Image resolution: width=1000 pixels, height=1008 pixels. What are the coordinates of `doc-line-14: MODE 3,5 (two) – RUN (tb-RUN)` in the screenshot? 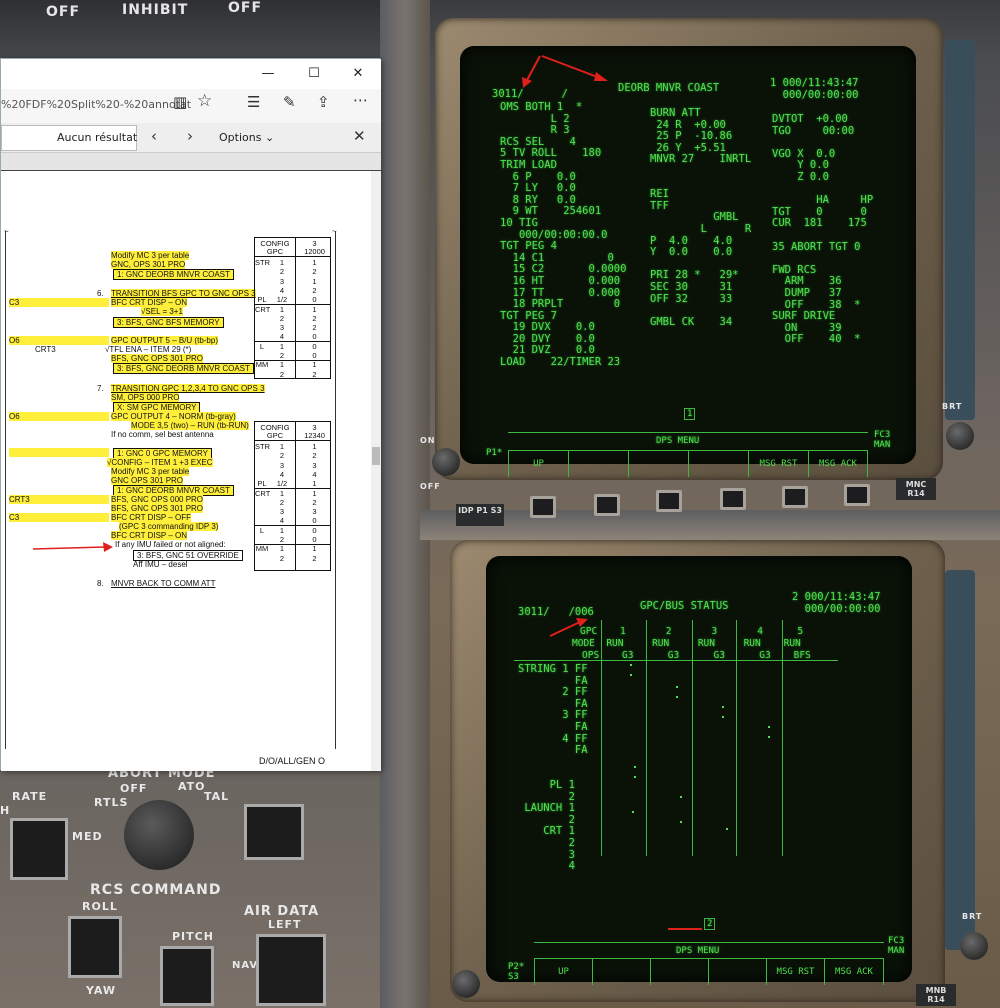 It's located at (190, 425).